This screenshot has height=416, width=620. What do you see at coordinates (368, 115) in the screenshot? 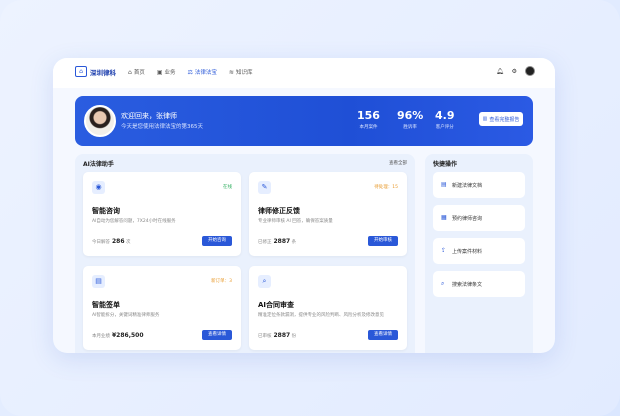
I see `stat-value: 156` at bounding box center [368, 115].